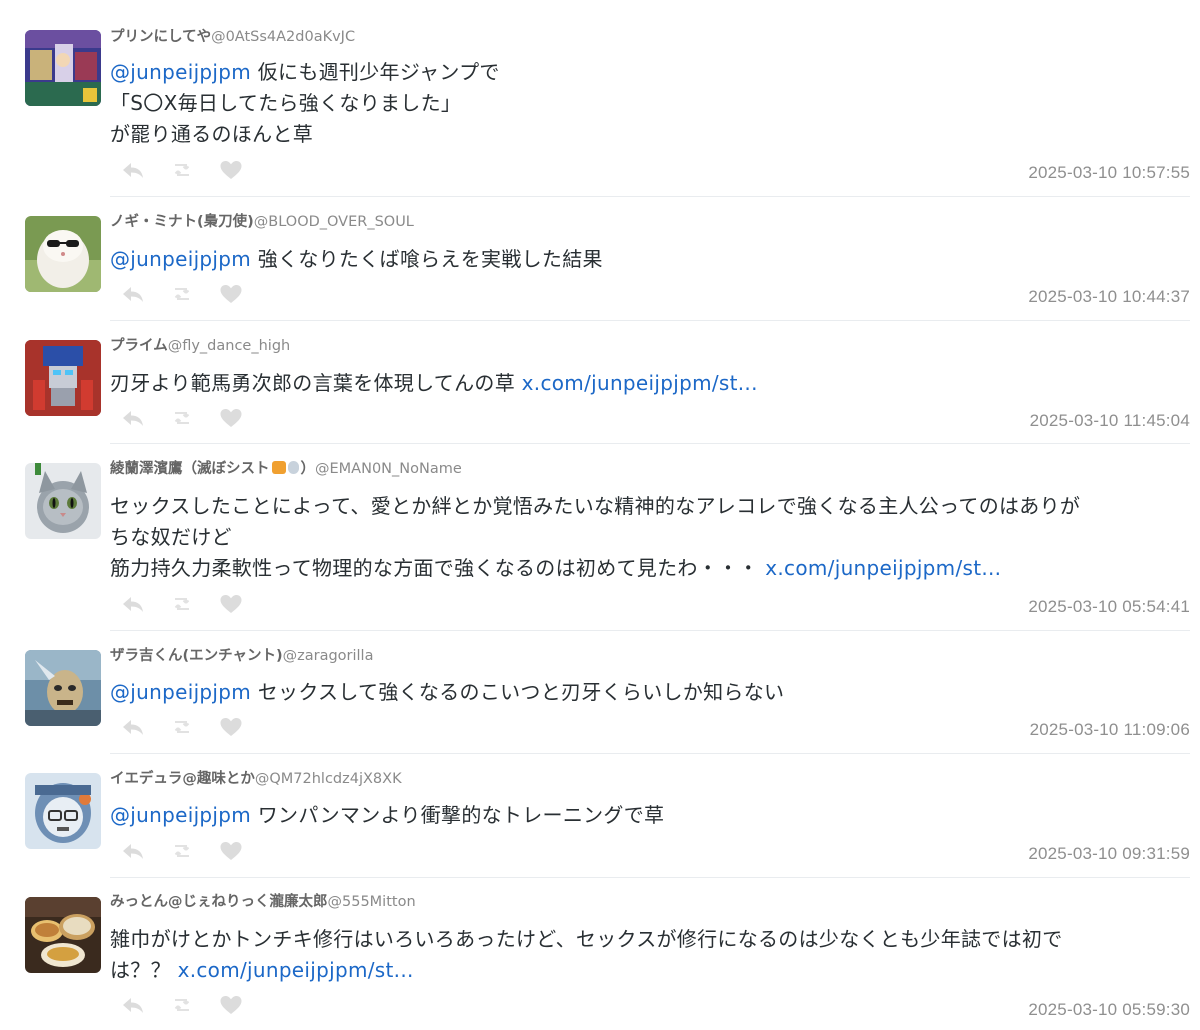  Describe the element at coordinates (1109, 607) in the screenshot. I see `timestamp: 2025-03-10 05:54:41` at that location.